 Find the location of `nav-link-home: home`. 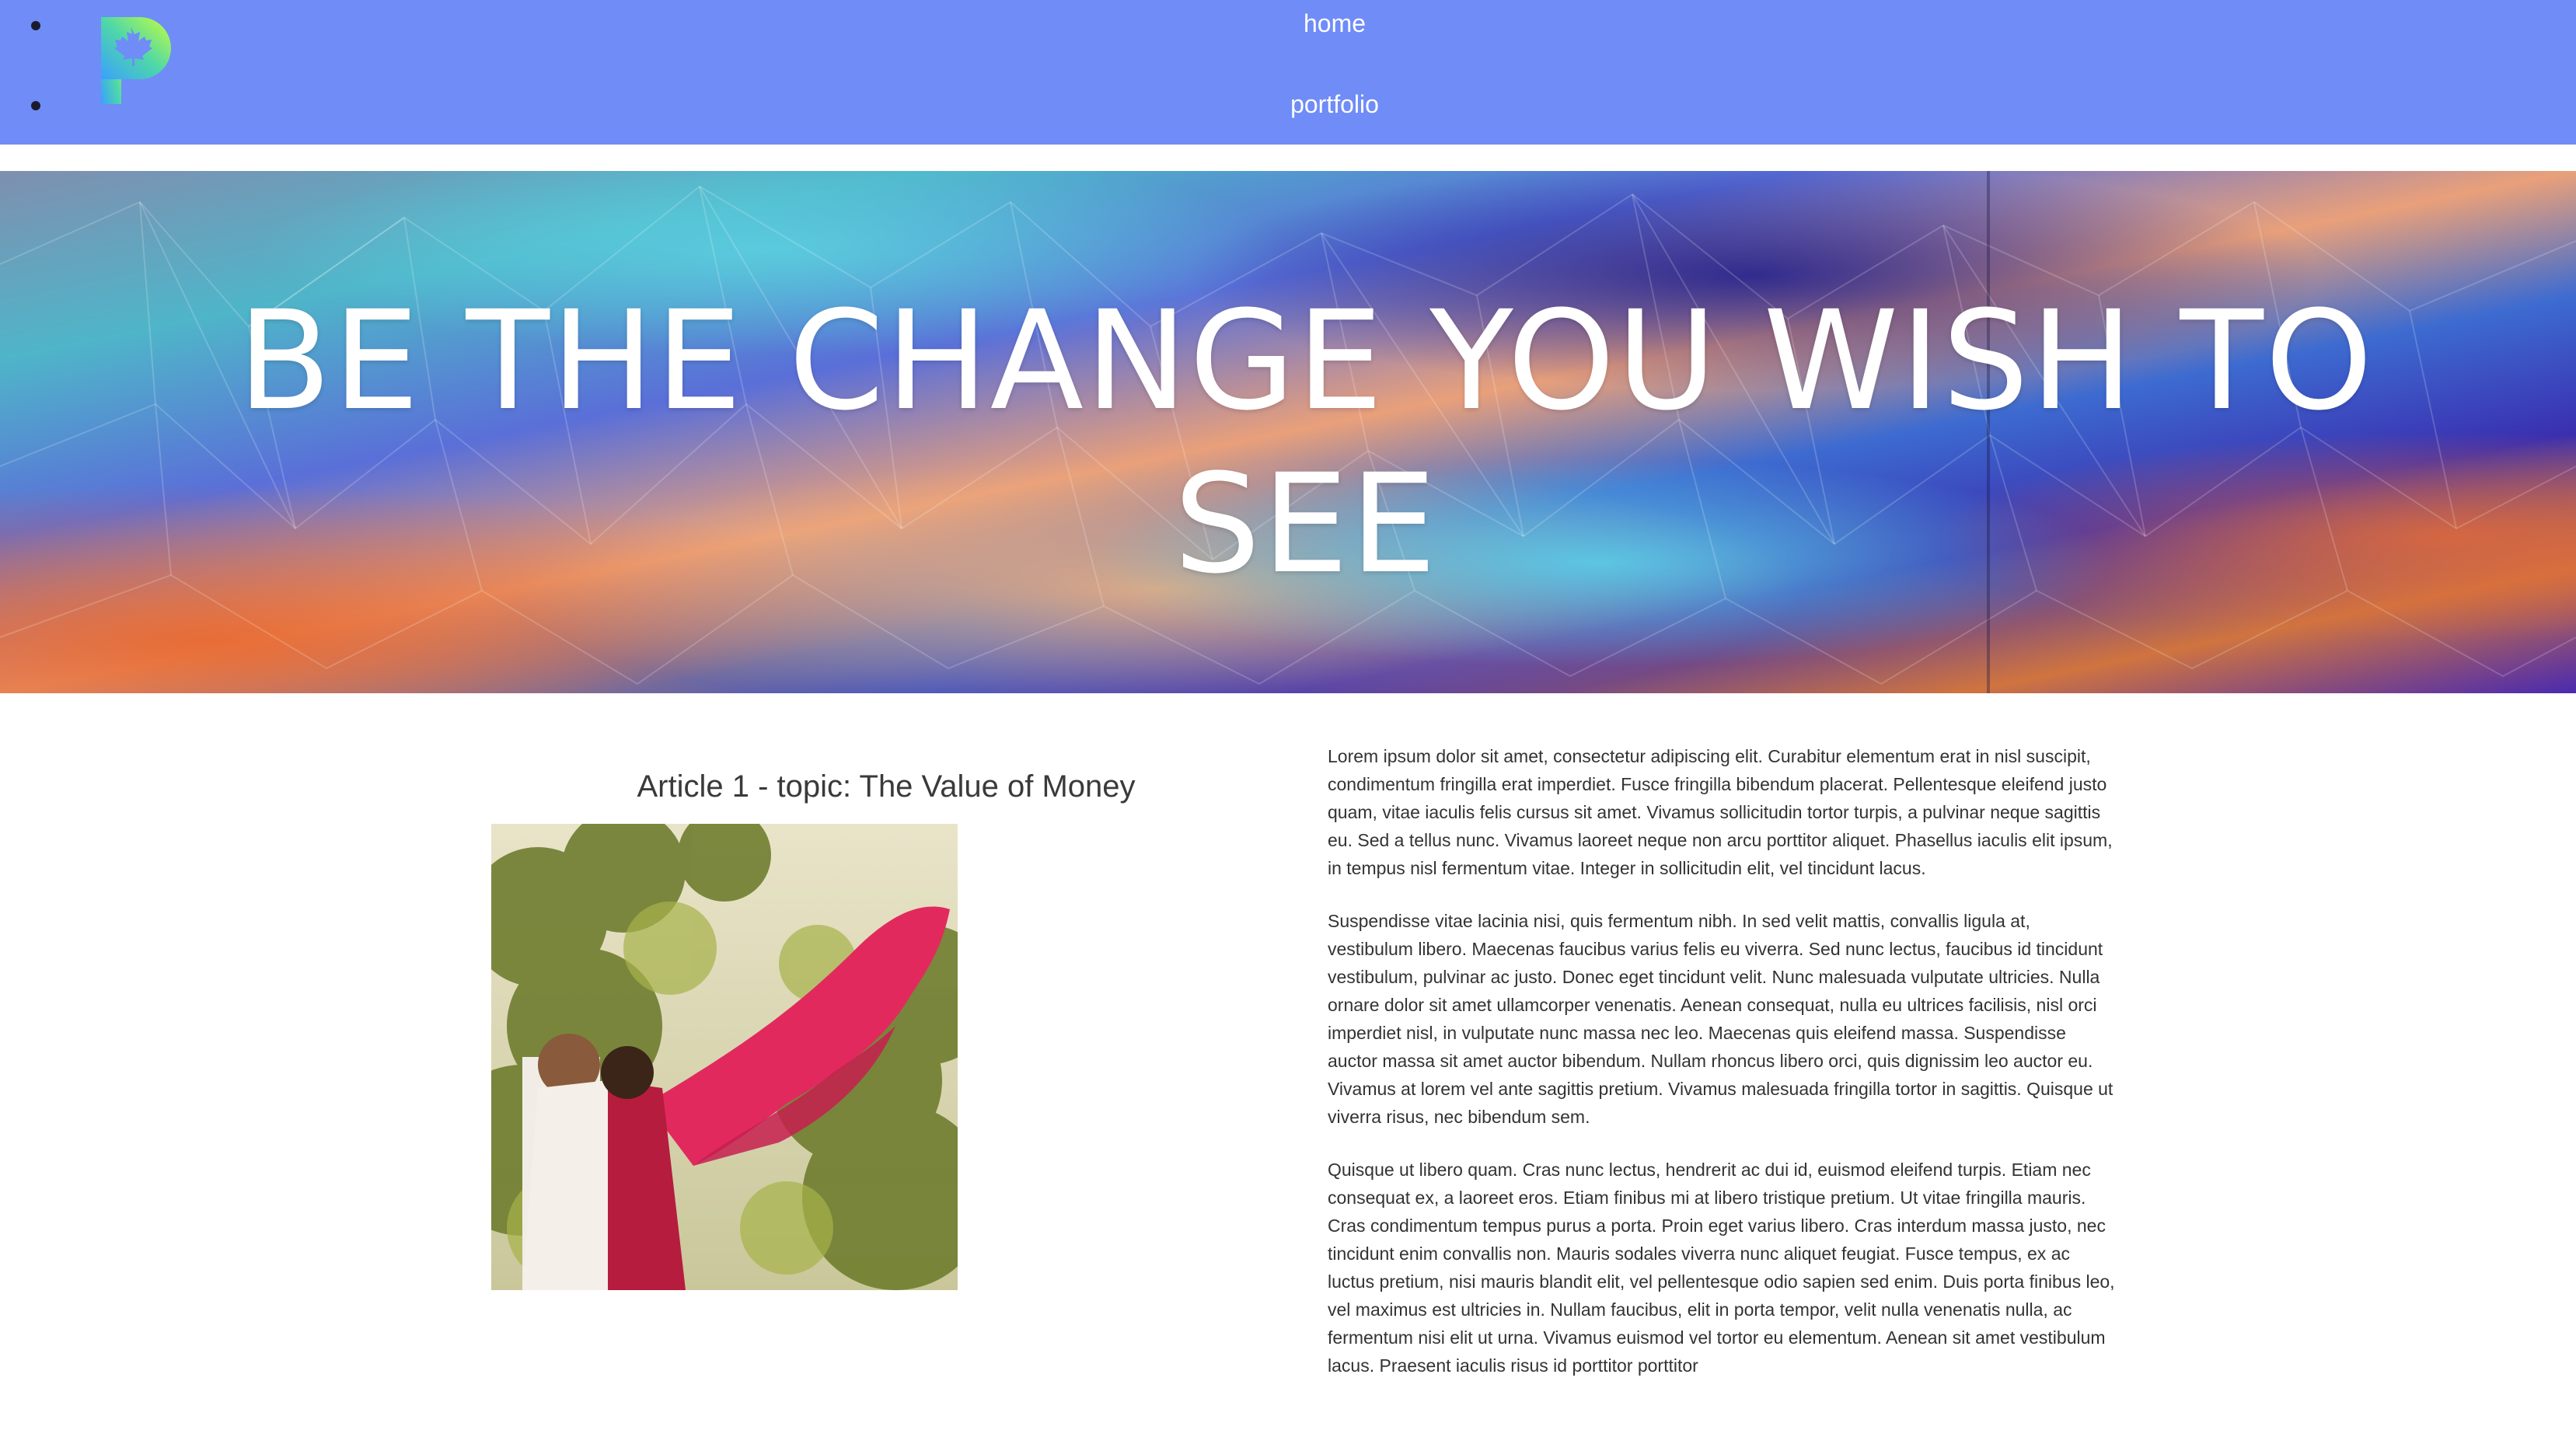

nav-link-home: home is located at coordinates (1288, 23).